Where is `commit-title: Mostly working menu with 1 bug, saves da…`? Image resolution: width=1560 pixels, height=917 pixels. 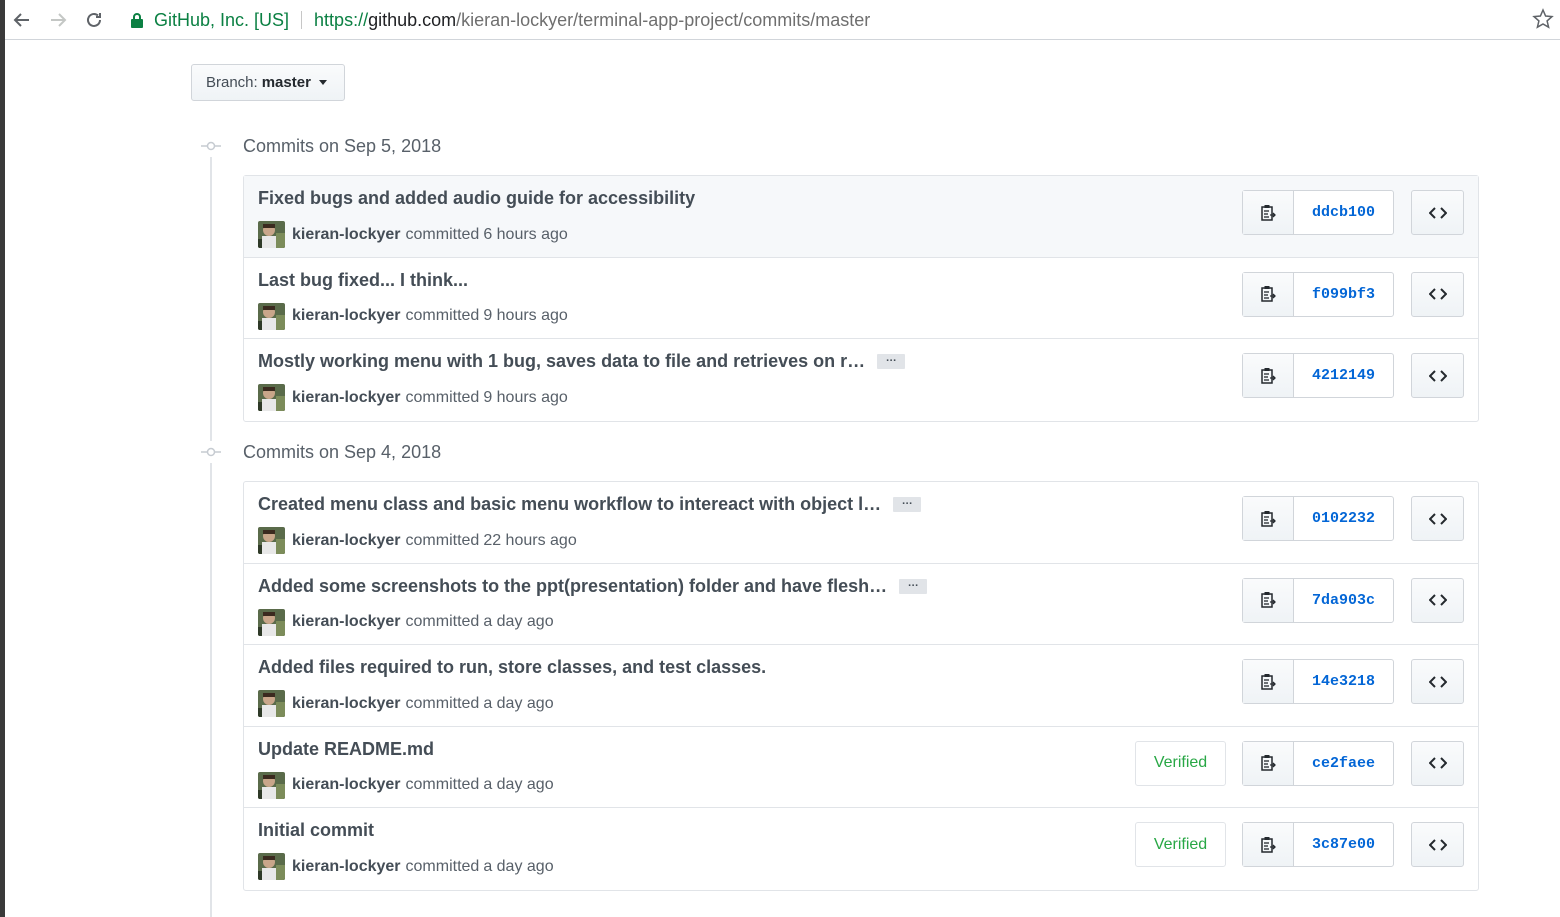 commit-title: Mostly working menu with 1 bug, saves da… is located at coordinates (582, 361).